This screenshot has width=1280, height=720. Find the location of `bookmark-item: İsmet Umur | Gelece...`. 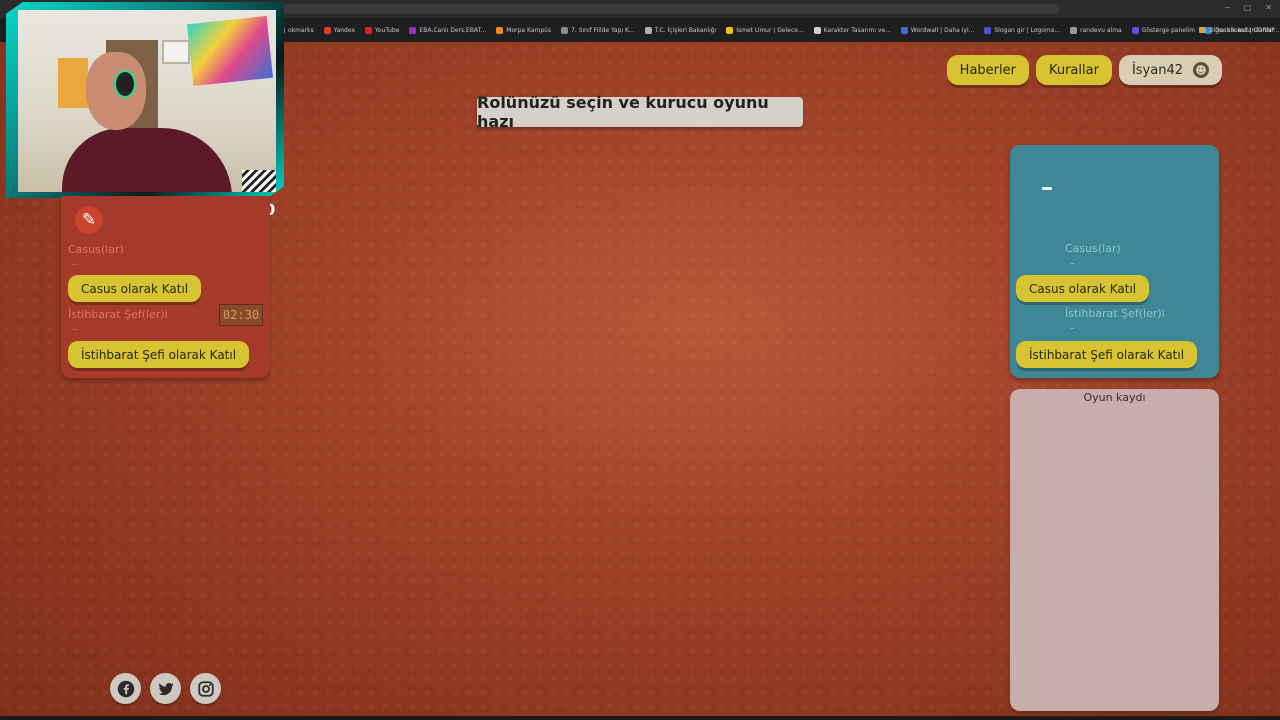

bookmark-item: İsmet Umur | Gelece... is located at coordinates (765, 30).